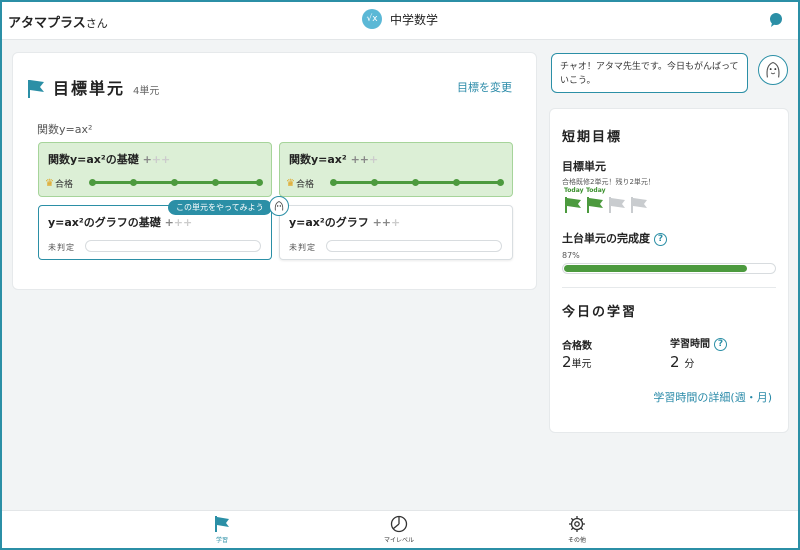 This screenshot has width=800, height=550. Describe the element at coordinates (484, 87) in the screenshot. I see `change-goal-link: 目標を変更` at that location.